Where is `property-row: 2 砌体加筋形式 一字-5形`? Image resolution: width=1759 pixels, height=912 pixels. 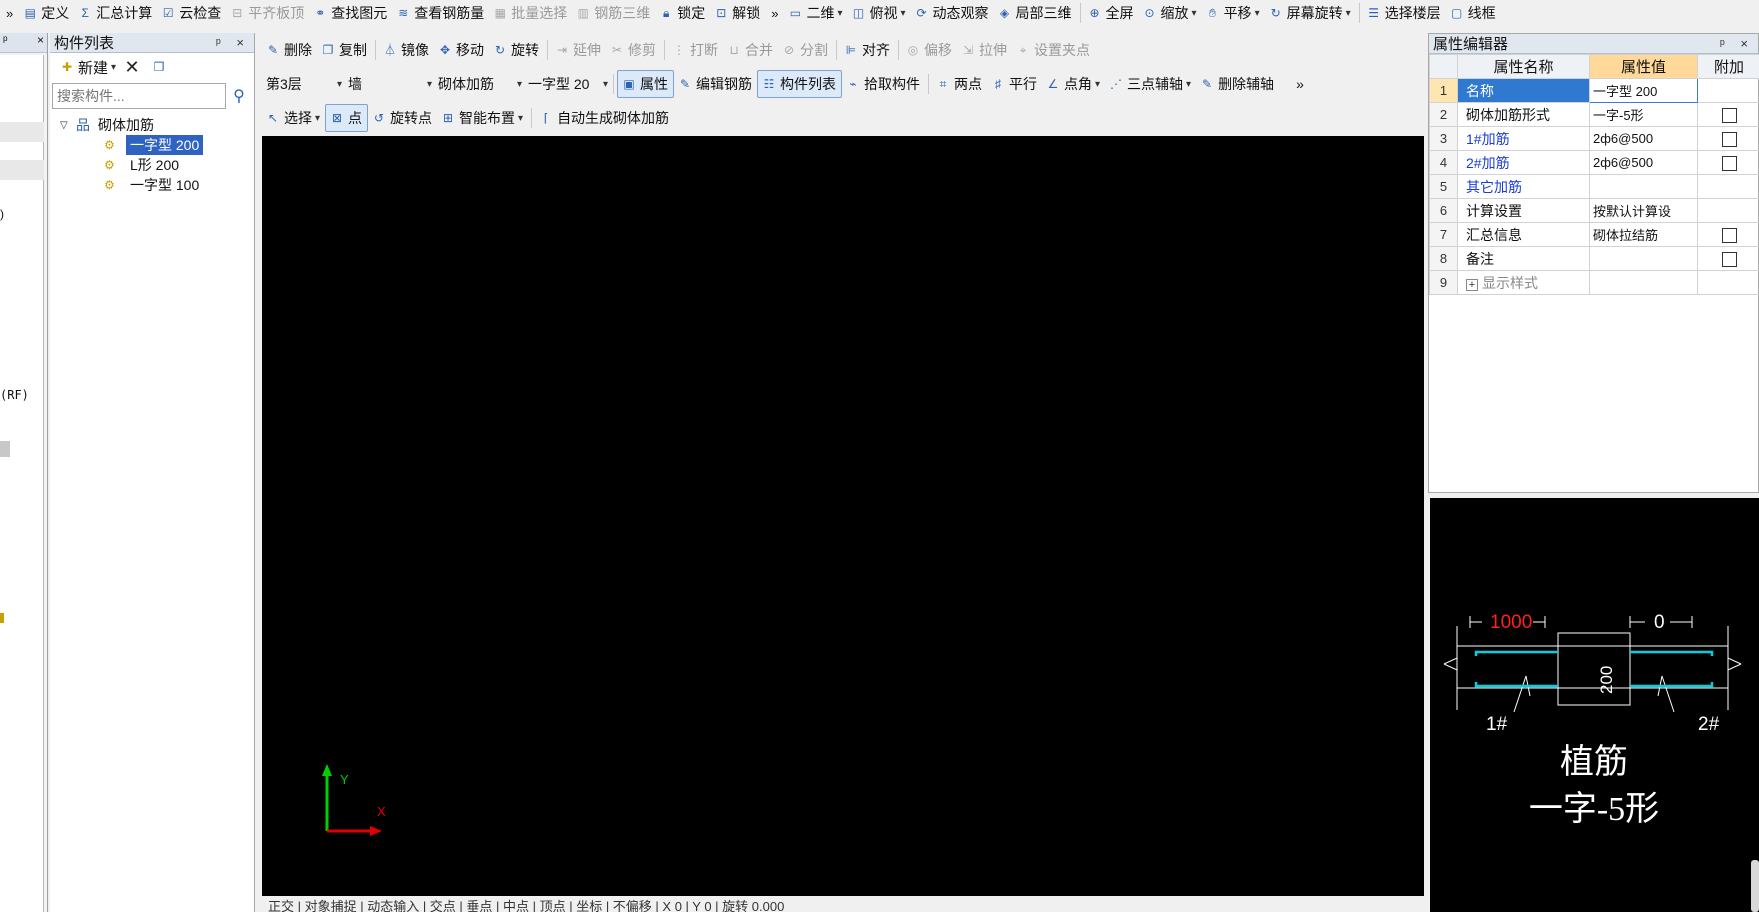
property-row: 2 砌体加筋形式 一字-5形 is located at coordinates (1594, 114).